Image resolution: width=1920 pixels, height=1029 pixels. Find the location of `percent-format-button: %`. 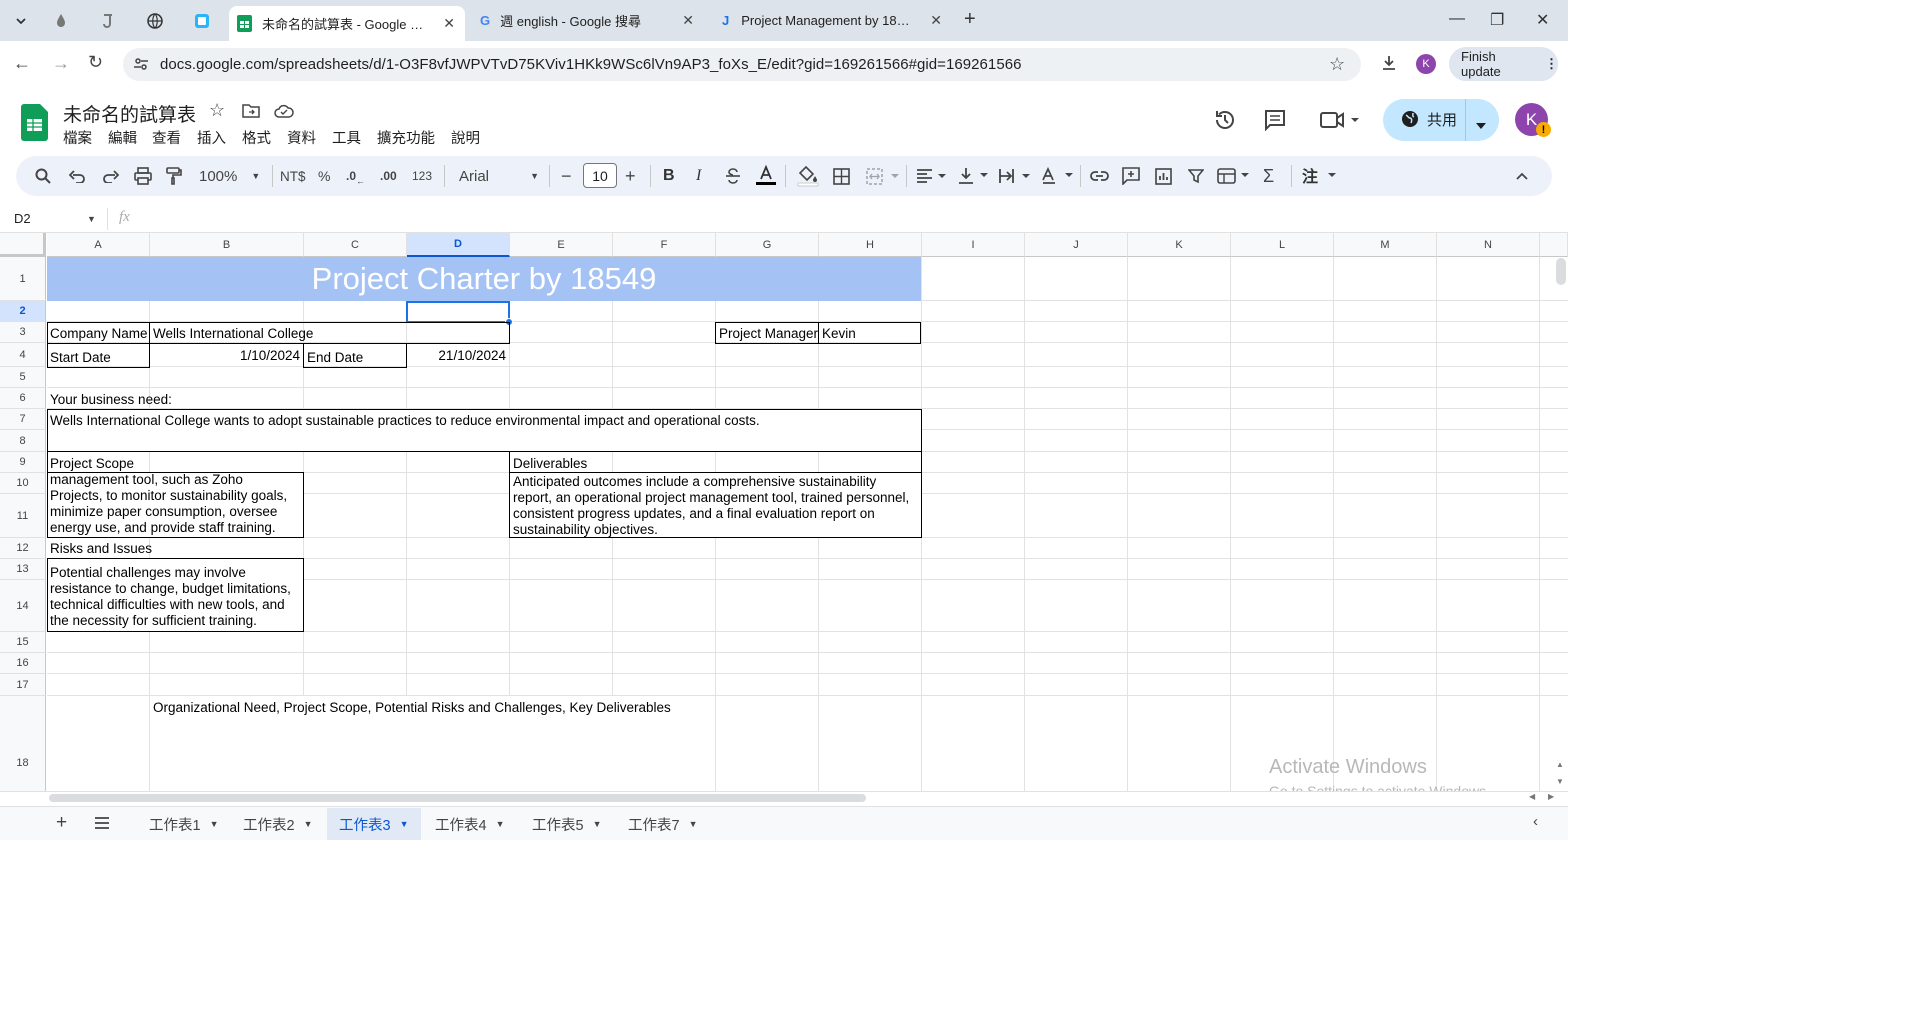

percent-format-button: % is located at coordinates (324, 176).